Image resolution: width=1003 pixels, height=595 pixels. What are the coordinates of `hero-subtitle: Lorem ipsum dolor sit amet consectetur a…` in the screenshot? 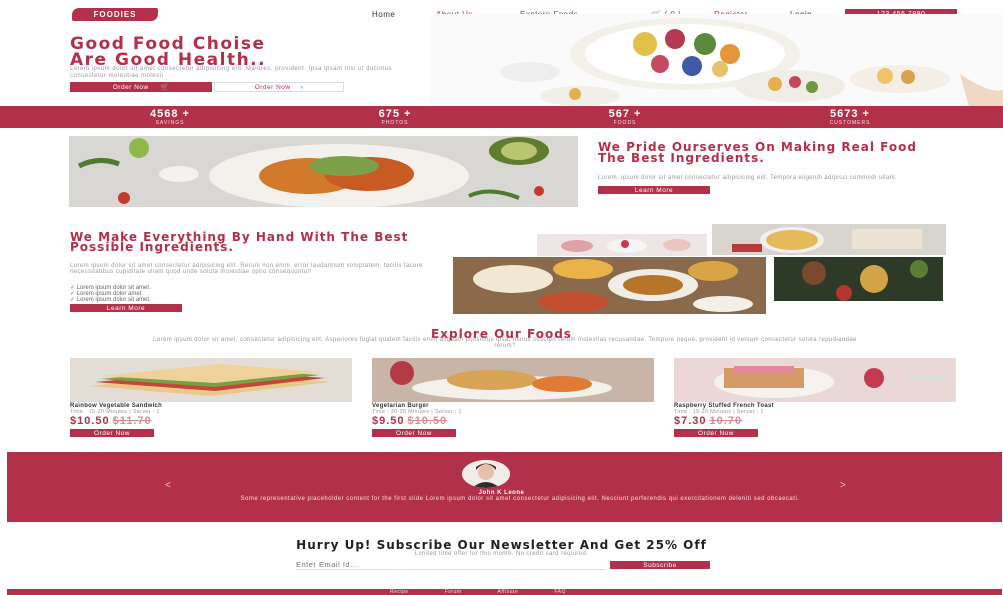 It's located at (231, 72).